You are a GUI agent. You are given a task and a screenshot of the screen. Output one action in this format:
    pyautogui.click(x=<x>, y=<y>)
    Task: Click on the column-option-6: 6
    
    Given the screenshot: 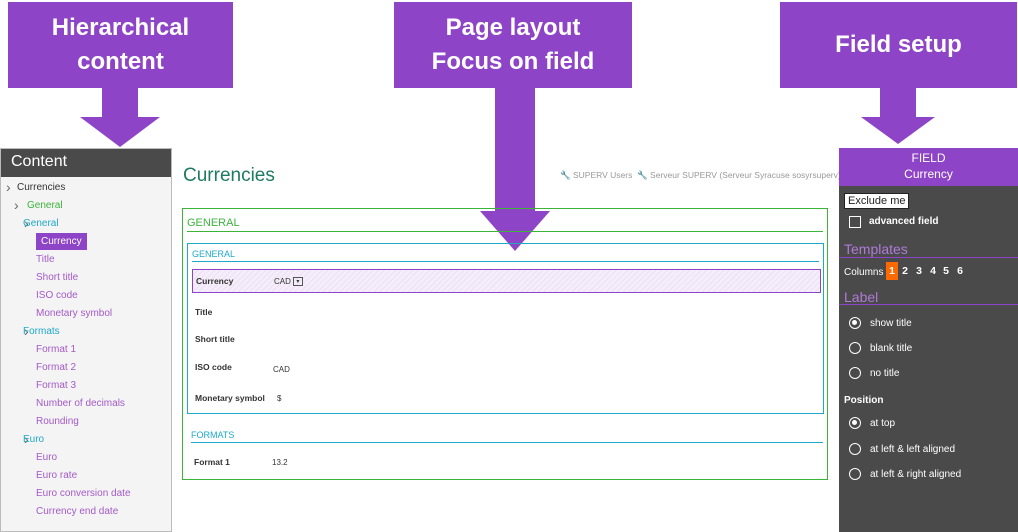 What is the action you would take?
    pyautogui.click(x=960, y=271)
    